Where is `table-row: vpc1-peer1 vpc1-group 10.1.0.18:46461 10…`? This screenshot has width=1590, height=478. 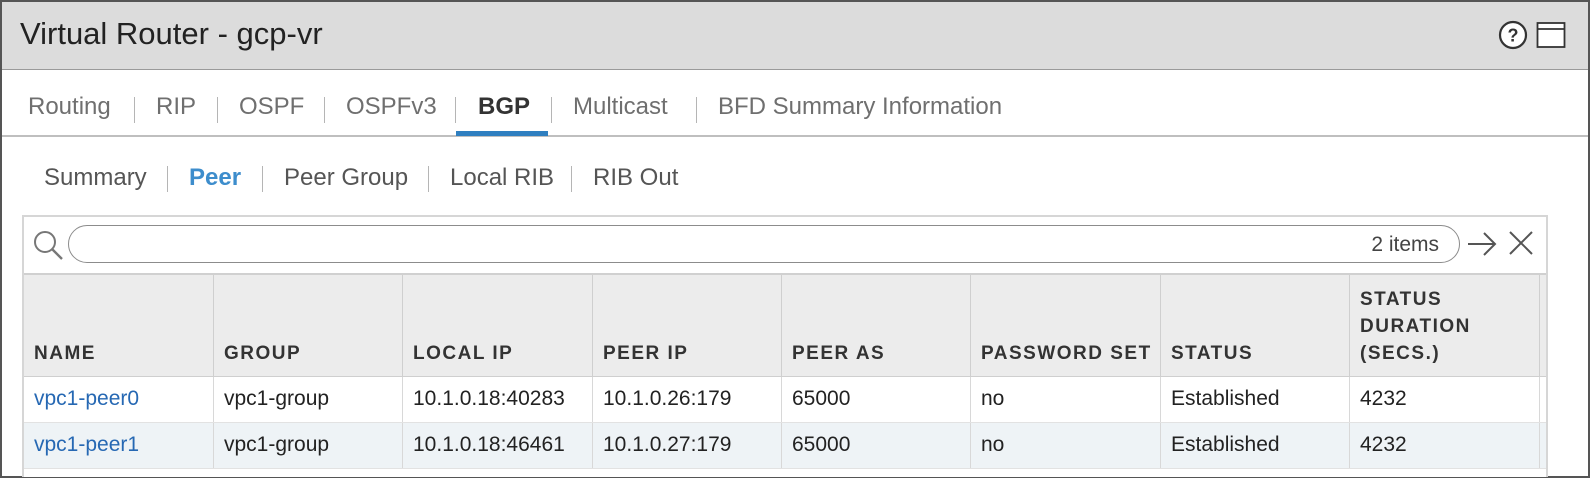
table-row: vpc1-peer1 vpc1-group 10.1.0.18:46461 10… is located at coordinates (785, 446).